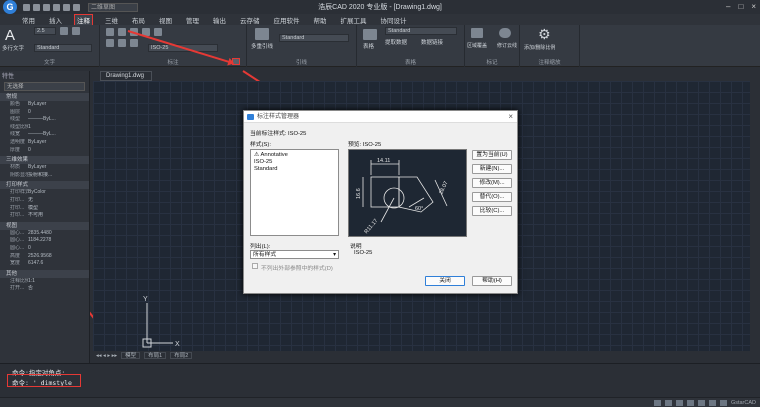  Describe the element at coordinates (477, 33) in the screenshot. I see `wipeout-icon` at that location.